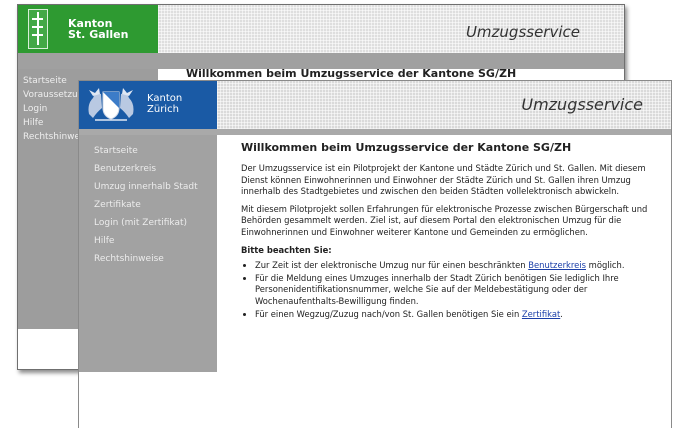 Image resolution: width=683 pixels, height=429 pixels. Describe the element at coordinates (148, 187) in the screenshot. I see `nav-item-umzug-innerhalb-stadt: Umzug innerhalb Stadt` at that location.